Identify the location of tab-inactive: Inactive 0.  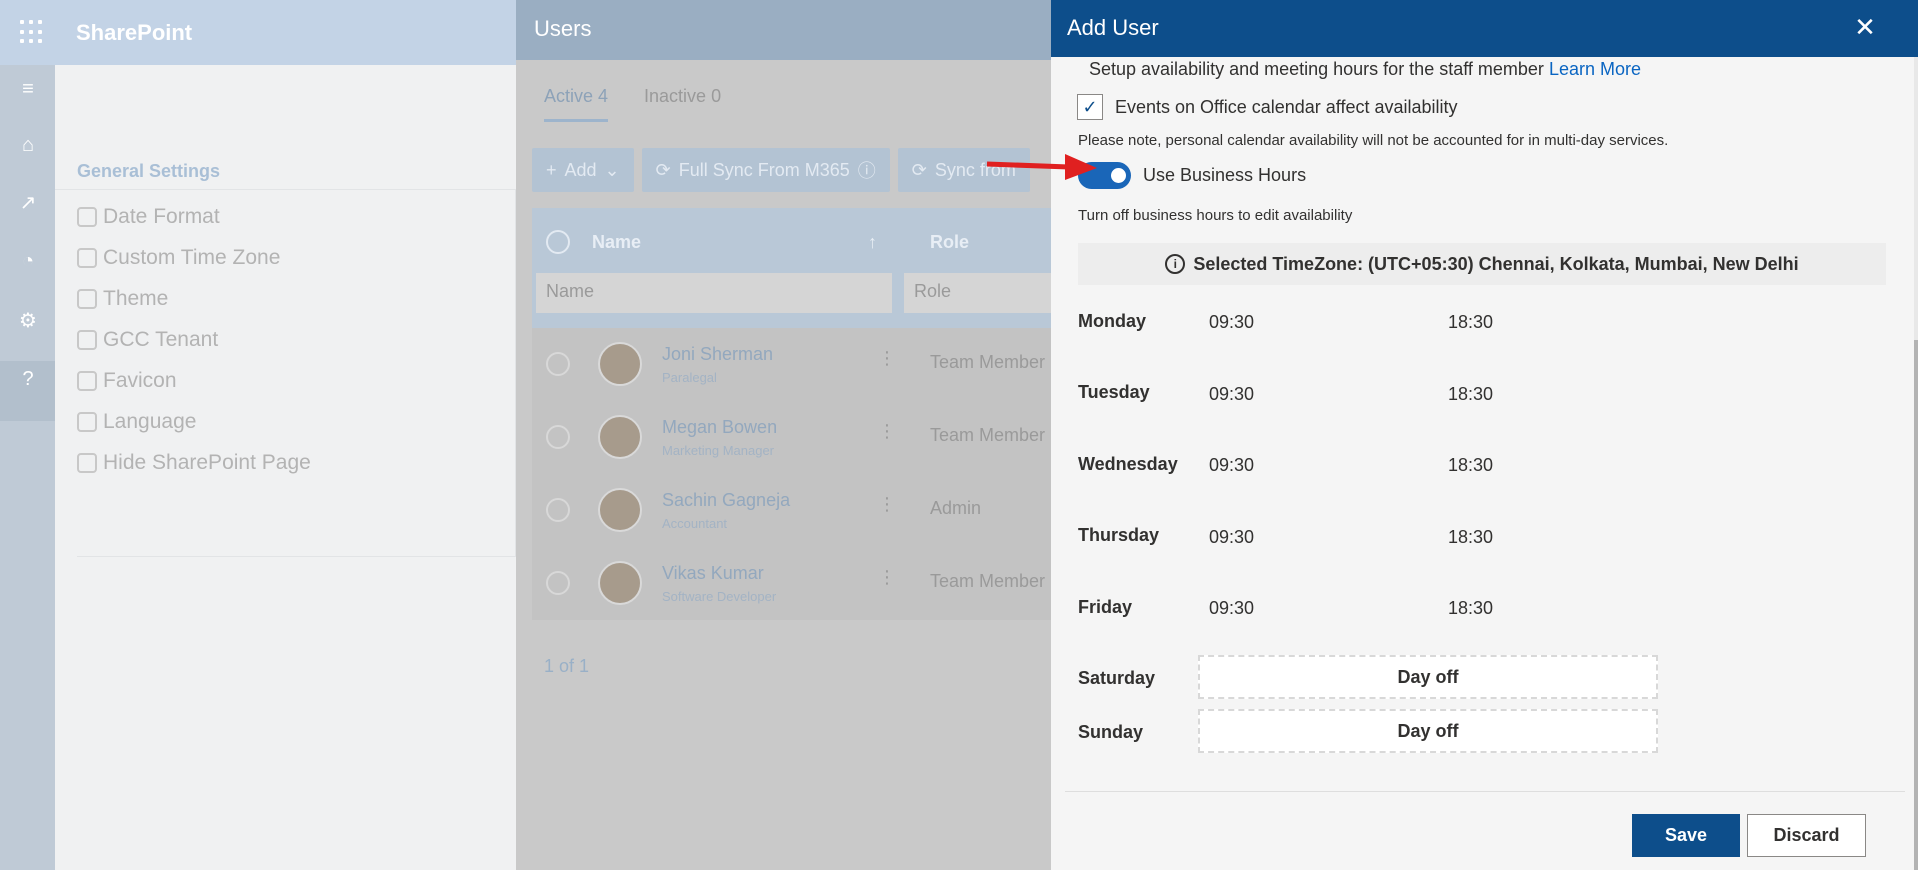
(682, 104).